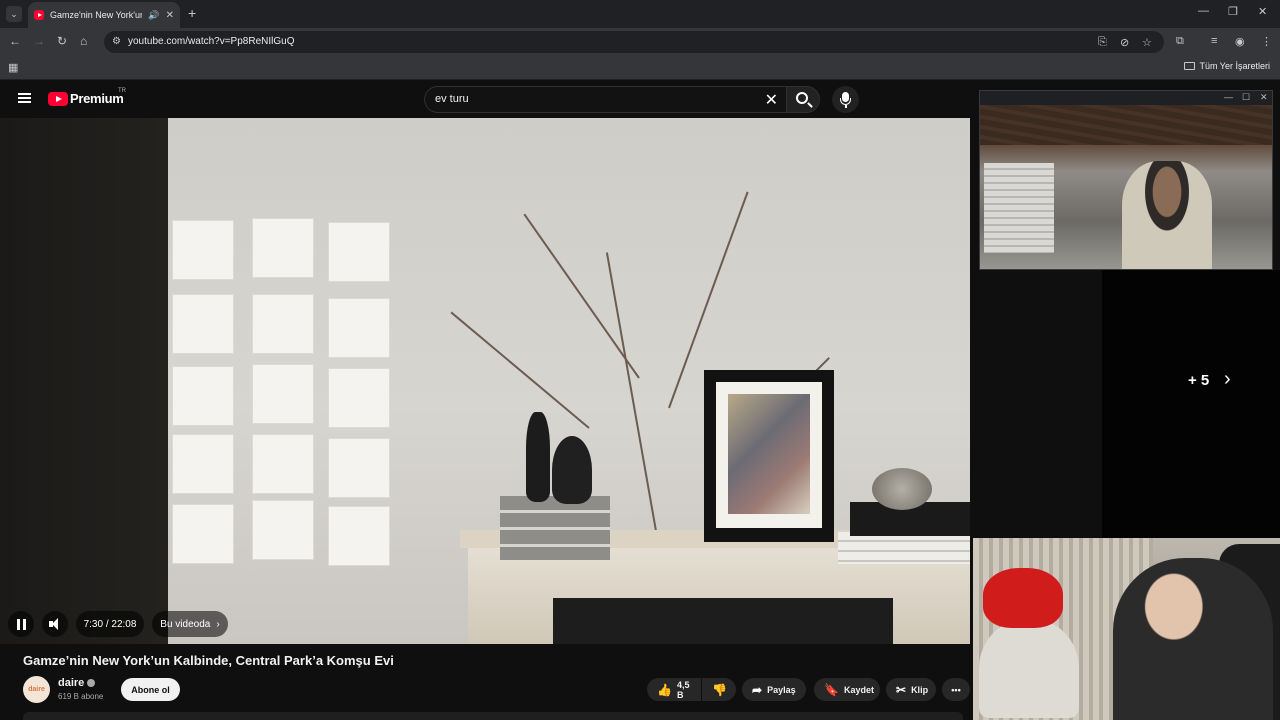  Describe the element at coordinates (846, 106) in the screenshot. I see `microphone-base` at that location.